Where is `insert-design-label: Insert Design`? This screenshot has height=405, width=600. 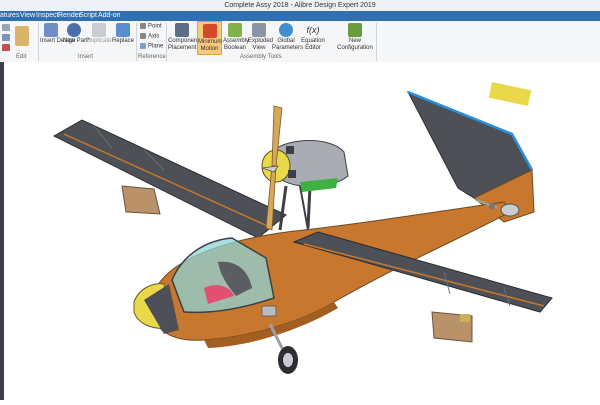
insert-design-label: Insert Design is located at coordinates (58, 41).